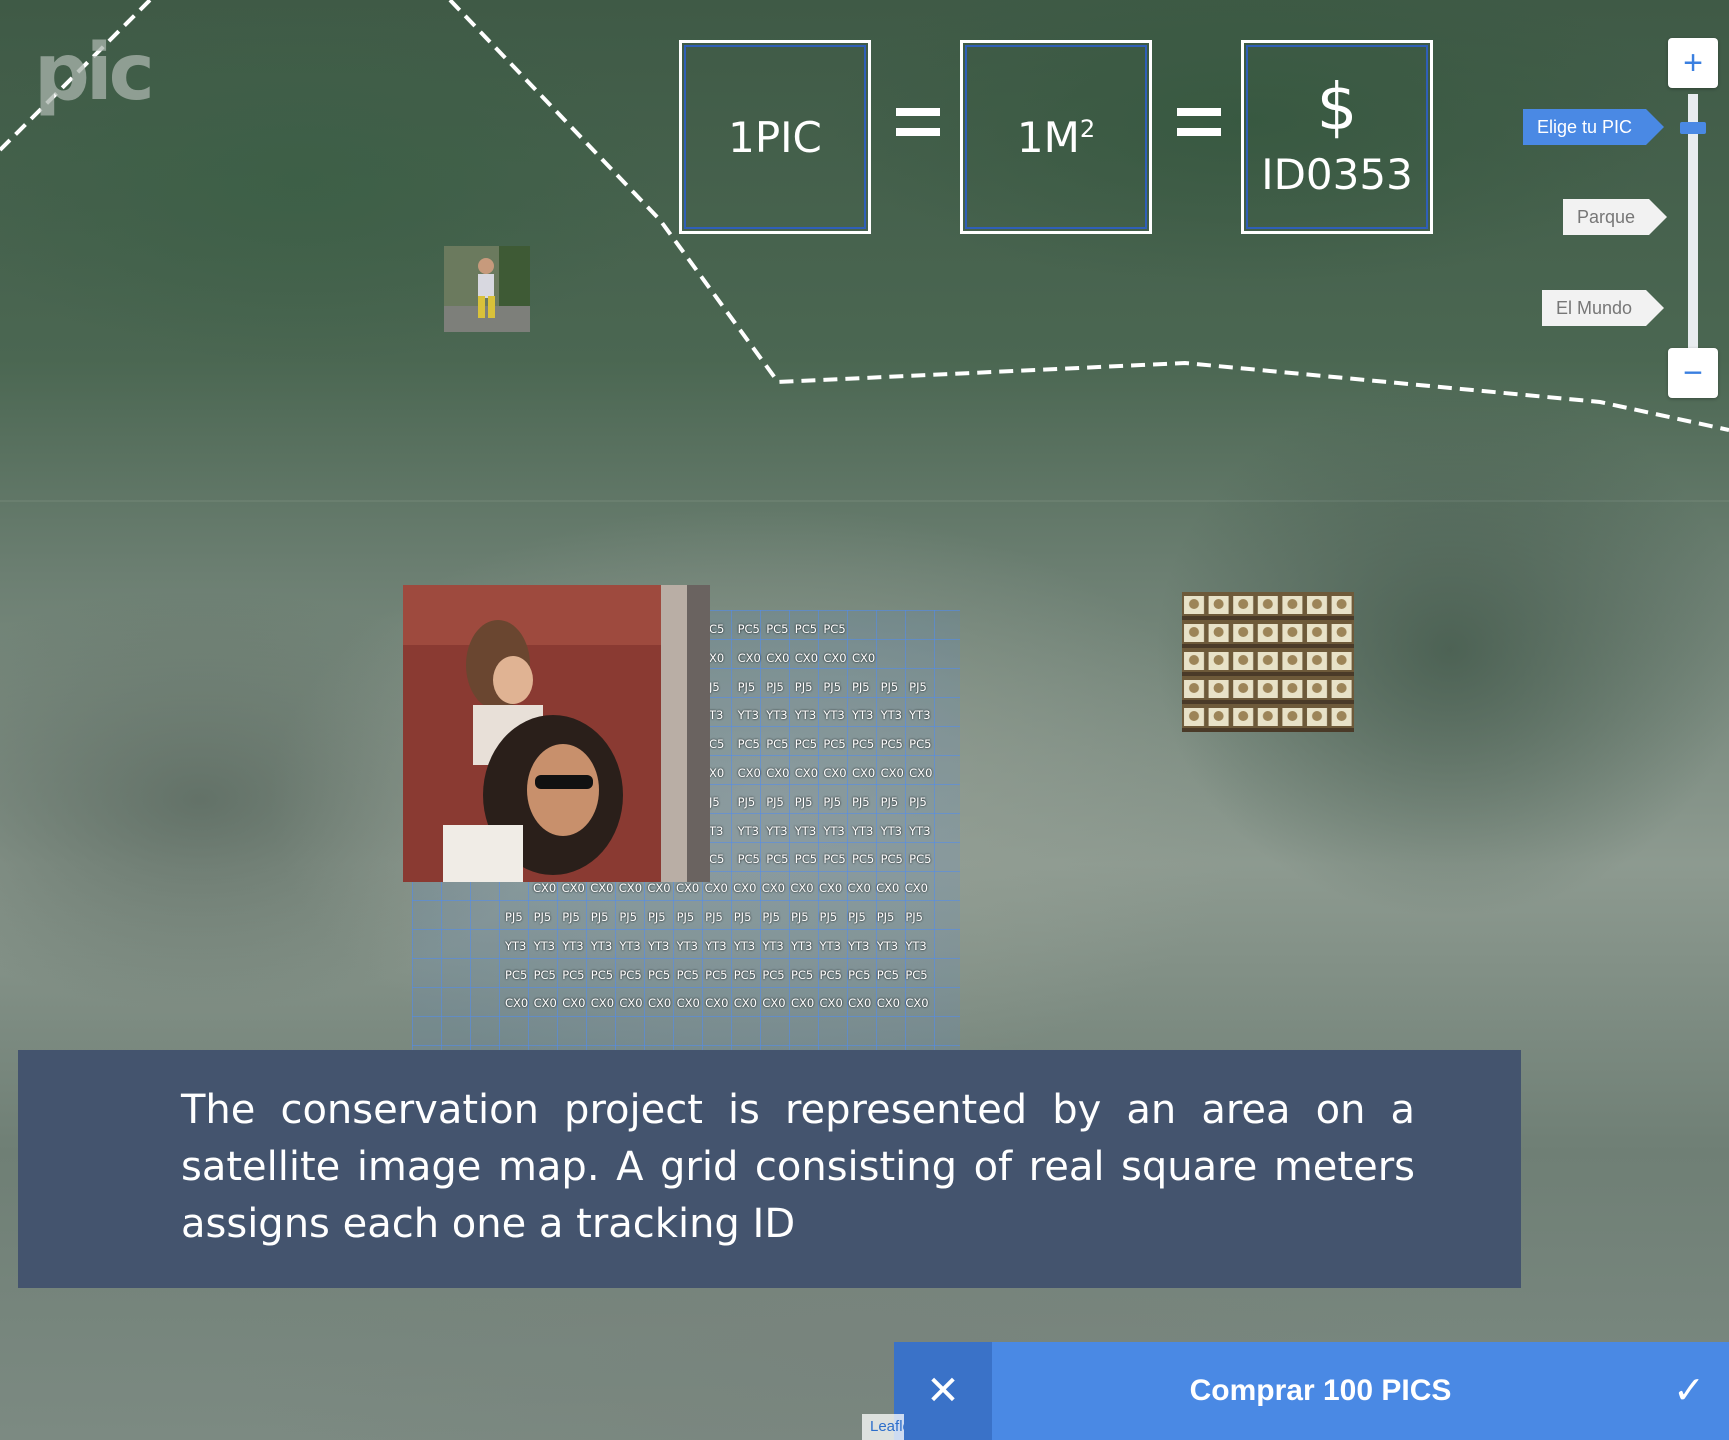 This screenshot has width=1729, height=1440. What do you see at coordinates (1689, 1391) in the screenshot?
I see `confirm-button: ✓` at bounding box center [1689, 1391].